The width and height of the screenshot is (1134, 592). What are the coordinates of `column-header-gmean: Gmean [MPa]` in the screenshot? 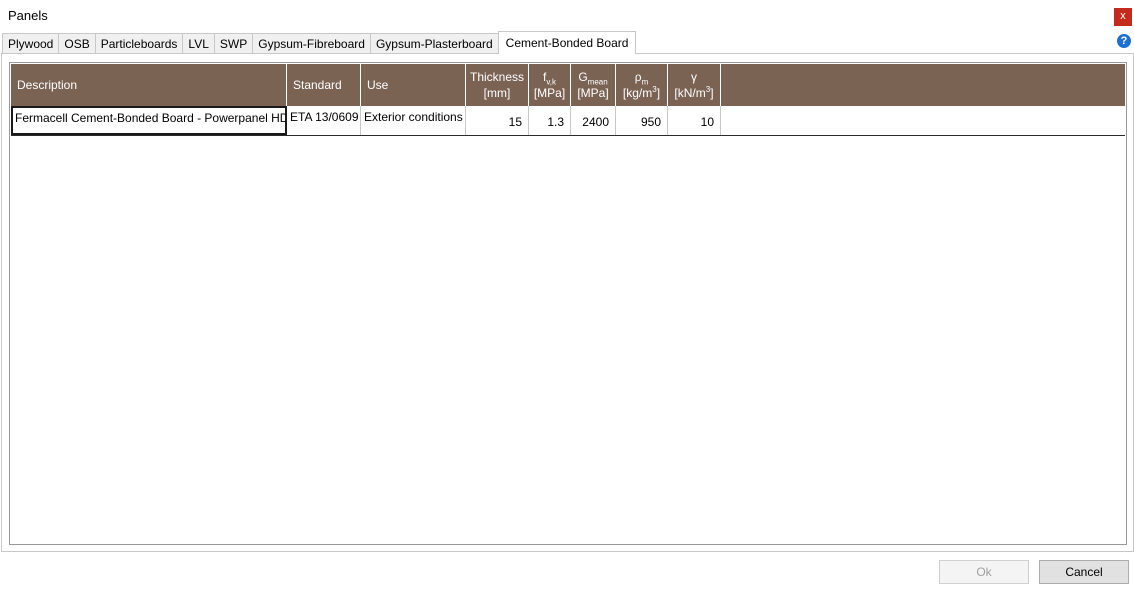 It's located at (593, 85).